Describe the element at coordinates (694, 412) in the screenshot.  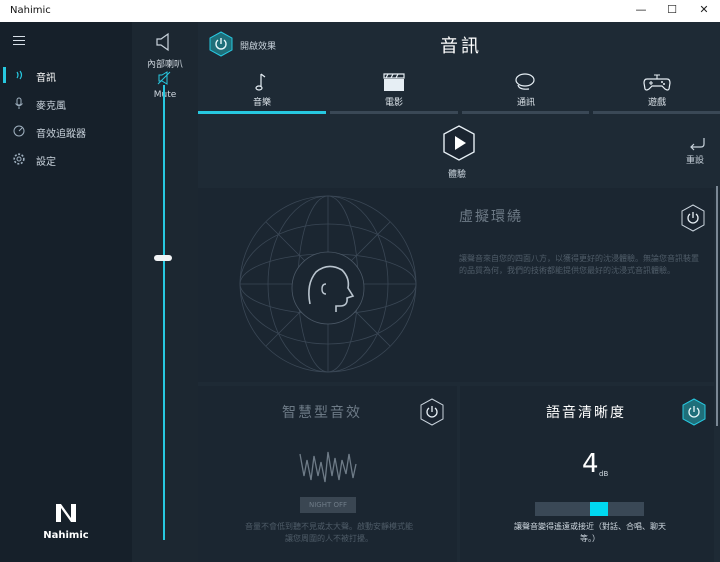
I see `voice-clarity-power-toggle` at that location.